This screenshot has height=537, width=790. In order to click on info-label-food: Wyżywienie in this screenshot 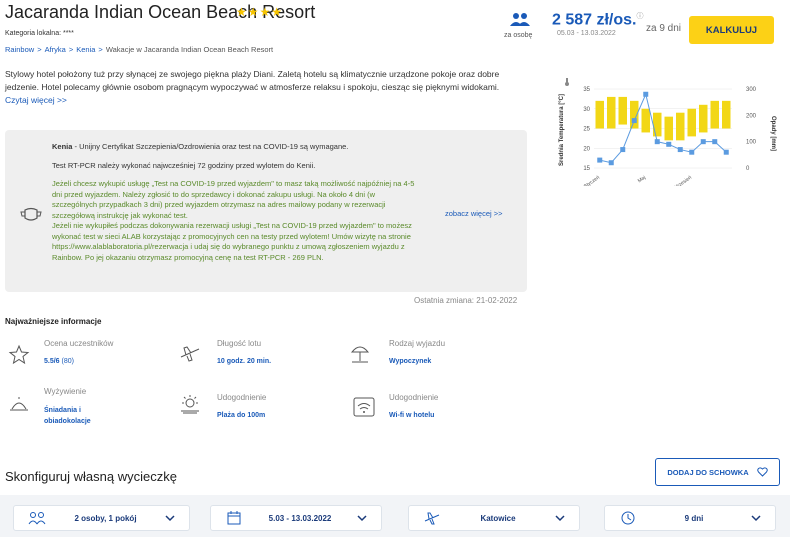, I will do `click(65, 391)`.